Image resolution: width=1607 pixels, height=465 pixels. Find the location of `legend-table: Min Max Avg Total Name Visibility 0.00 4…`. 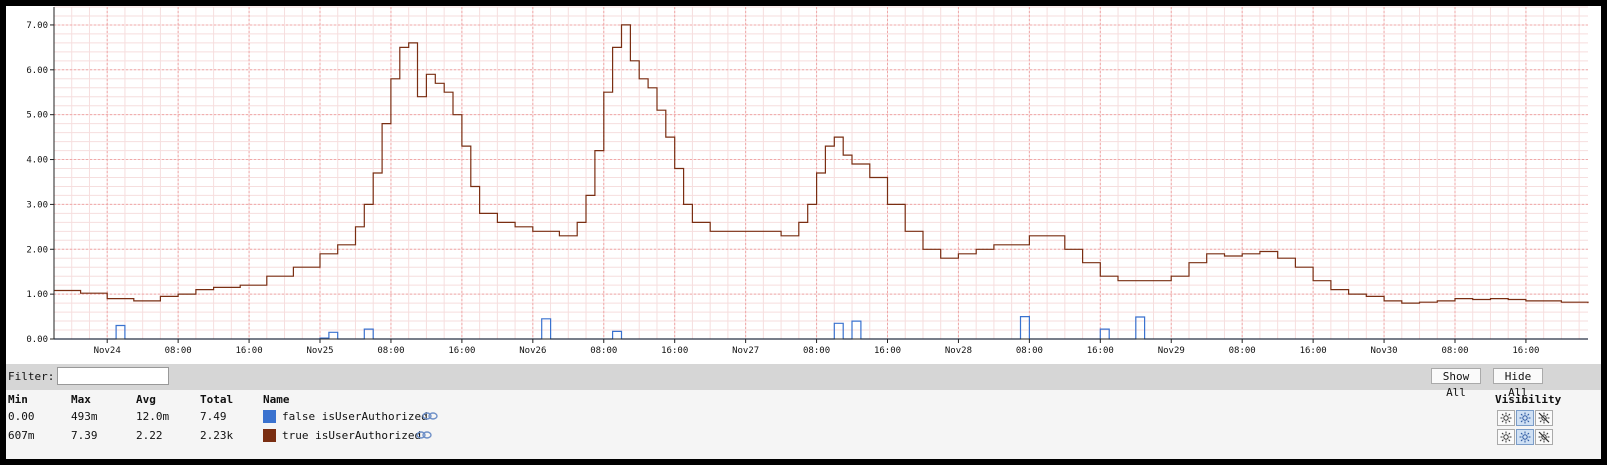

legend-table: Min Max Avg Total Name Visibility 0.00 4… is located at coordinates (803, 424).